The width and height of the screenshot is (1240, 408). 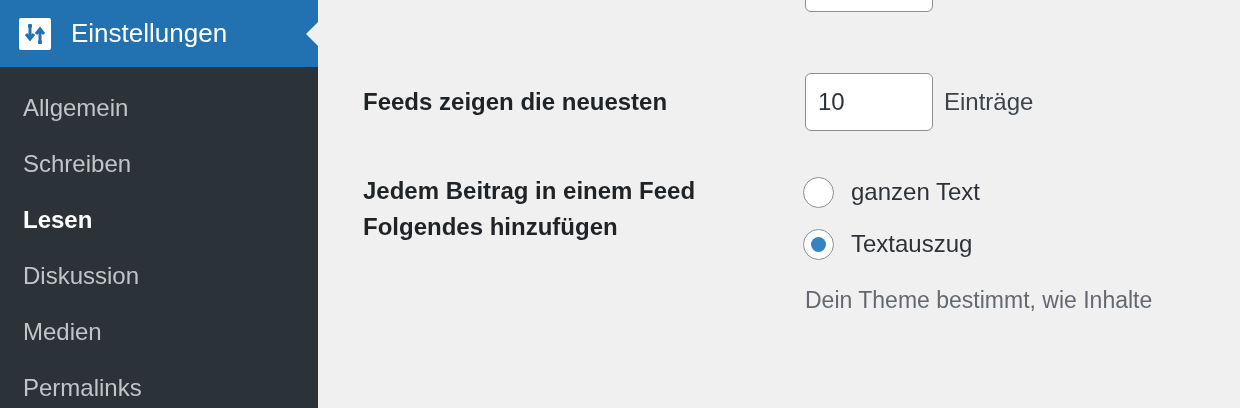 I want to click on setting-label: Jedem Beitrag in einem Feed Folgendes hinzufügen, so click(x=530, y=209).